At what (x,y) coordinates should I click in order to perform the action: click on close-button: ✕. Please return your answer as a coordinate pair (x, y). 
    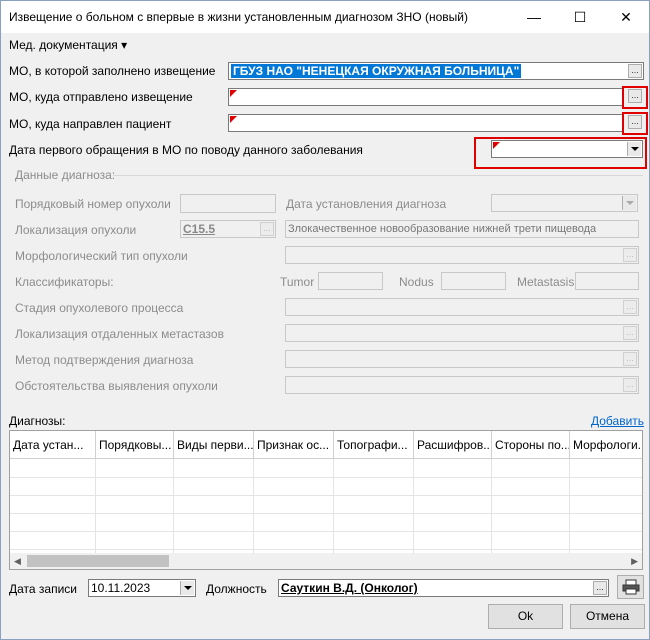
    Looking at the image, I should click on (626, 17).